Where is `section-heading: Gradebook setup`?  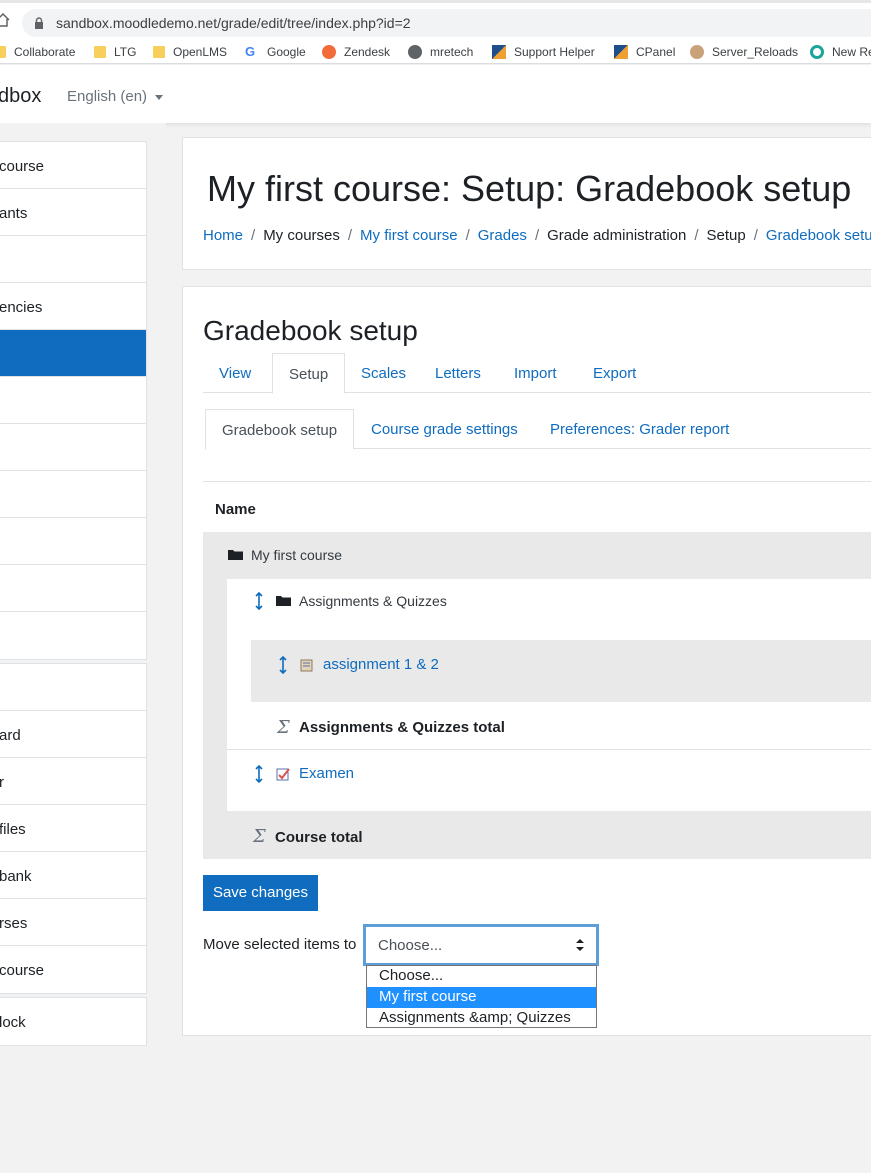 section-heading: Gradebook setup is located at coordinates (310, 330).